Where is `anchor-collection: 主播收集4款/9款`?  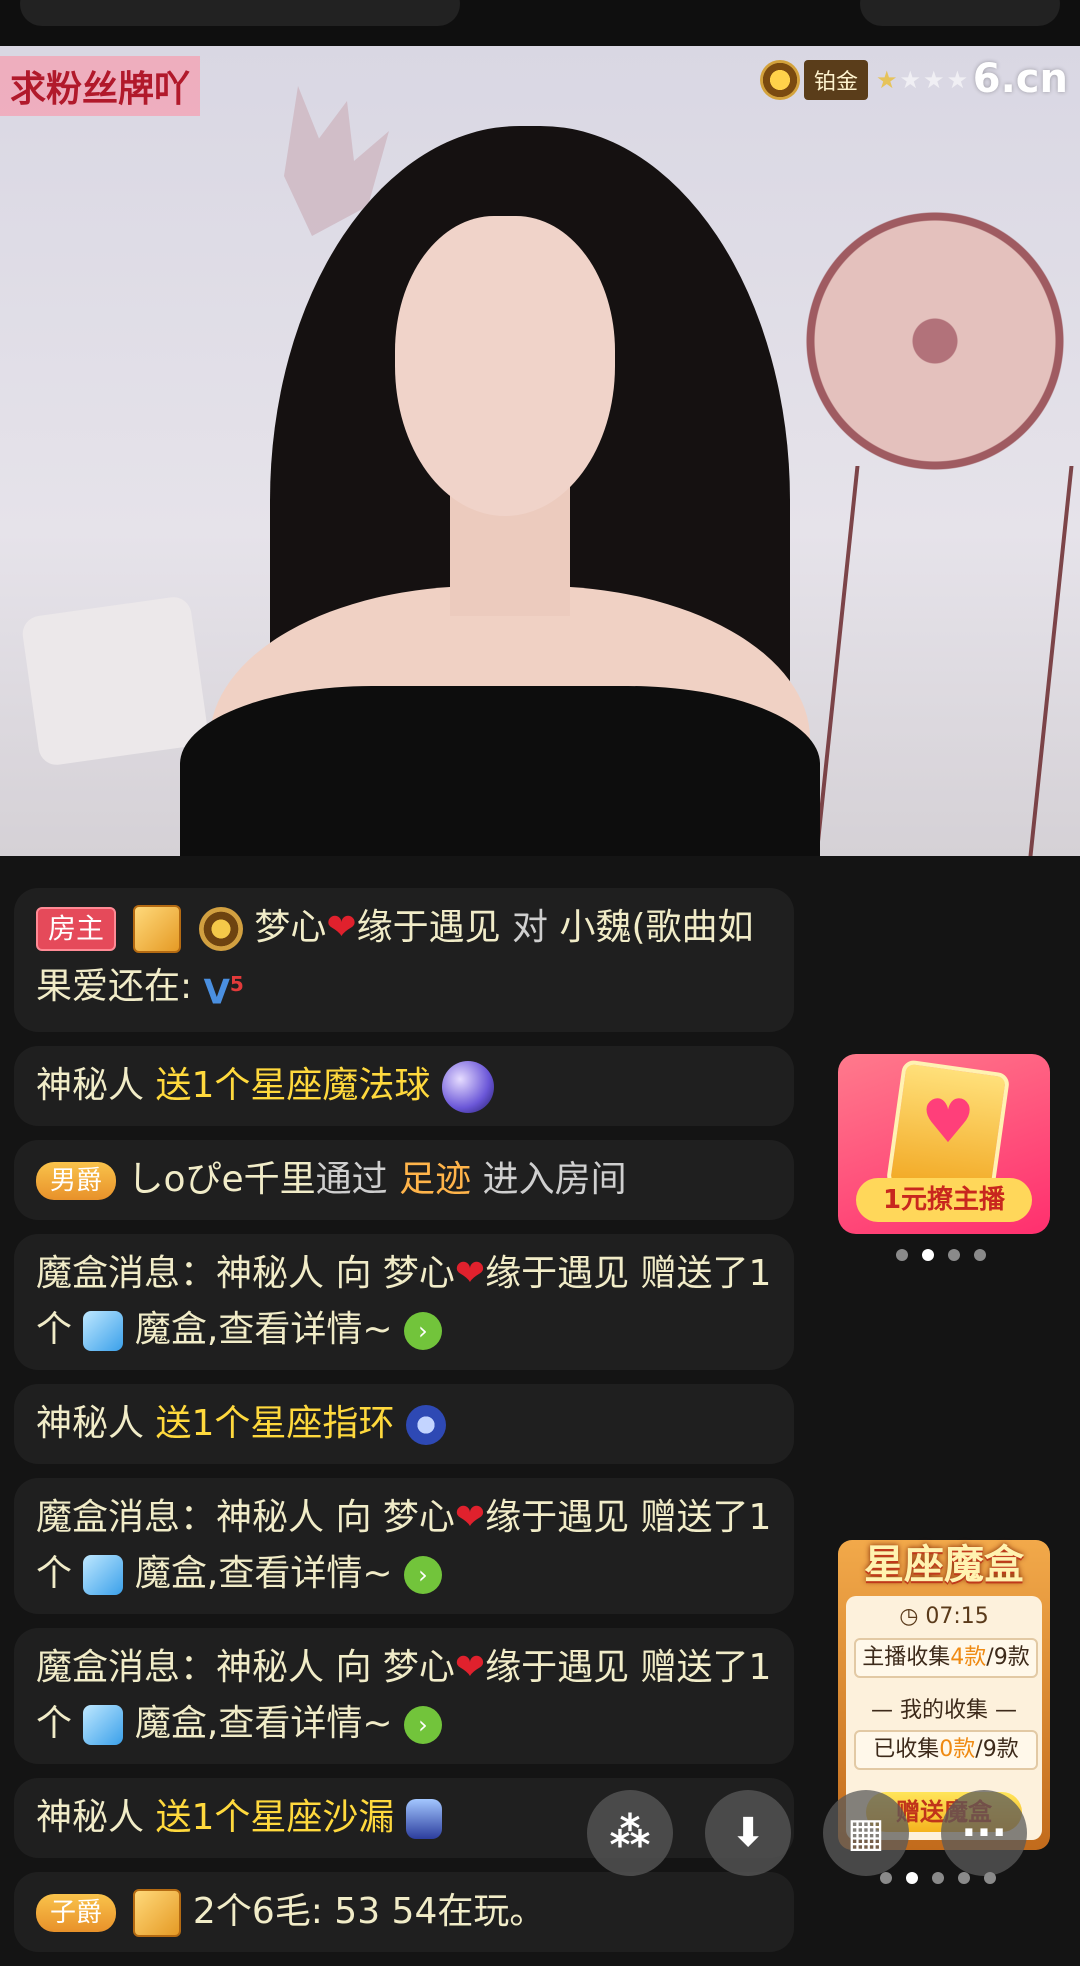 anchor-collection: 主播收集4款/9款 is located at coordinates (946, 1658).